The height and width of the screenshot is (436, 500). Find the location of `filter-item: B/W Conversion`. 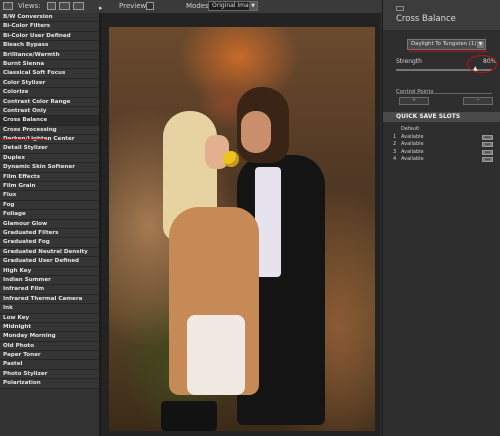

filter-item: B/W Conversion is located at coordinates (49, 18).